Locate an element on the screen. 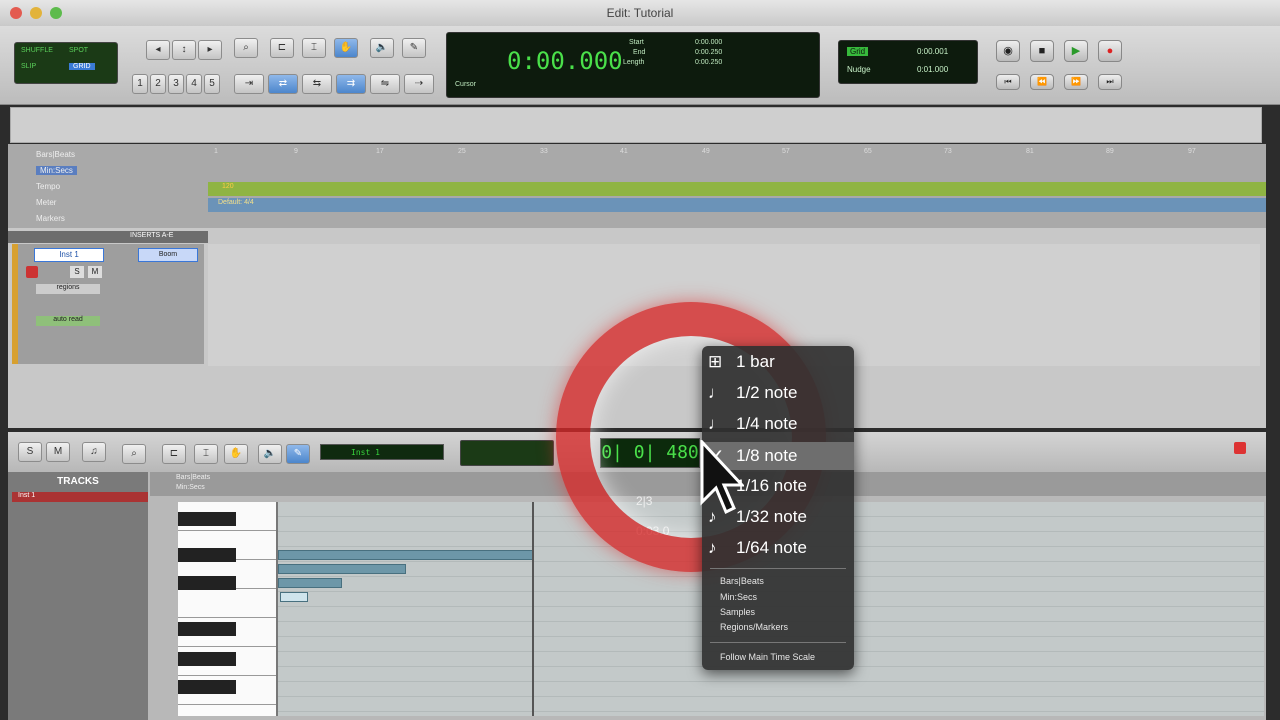 This screenshot has width=1280, height=720. start-value: 0:00.000 is located at coordinates (708, 42).